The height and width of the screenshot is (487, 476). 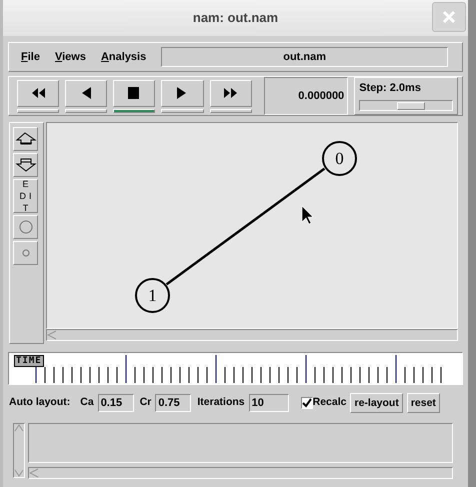 I want to click on zoom-in-icon, so click(x=25, y=139).